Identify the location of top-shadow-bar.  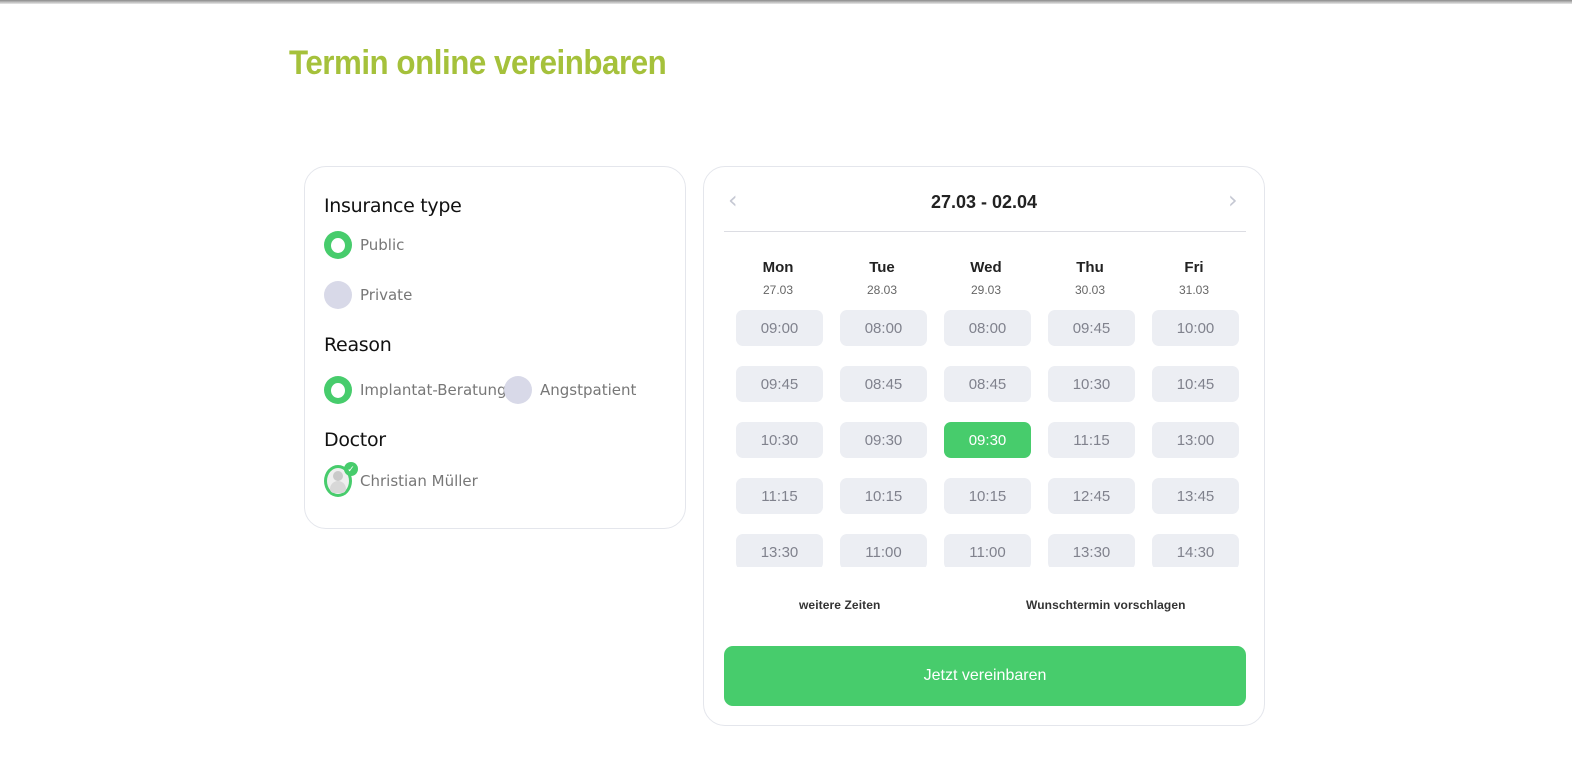
(786, 2).